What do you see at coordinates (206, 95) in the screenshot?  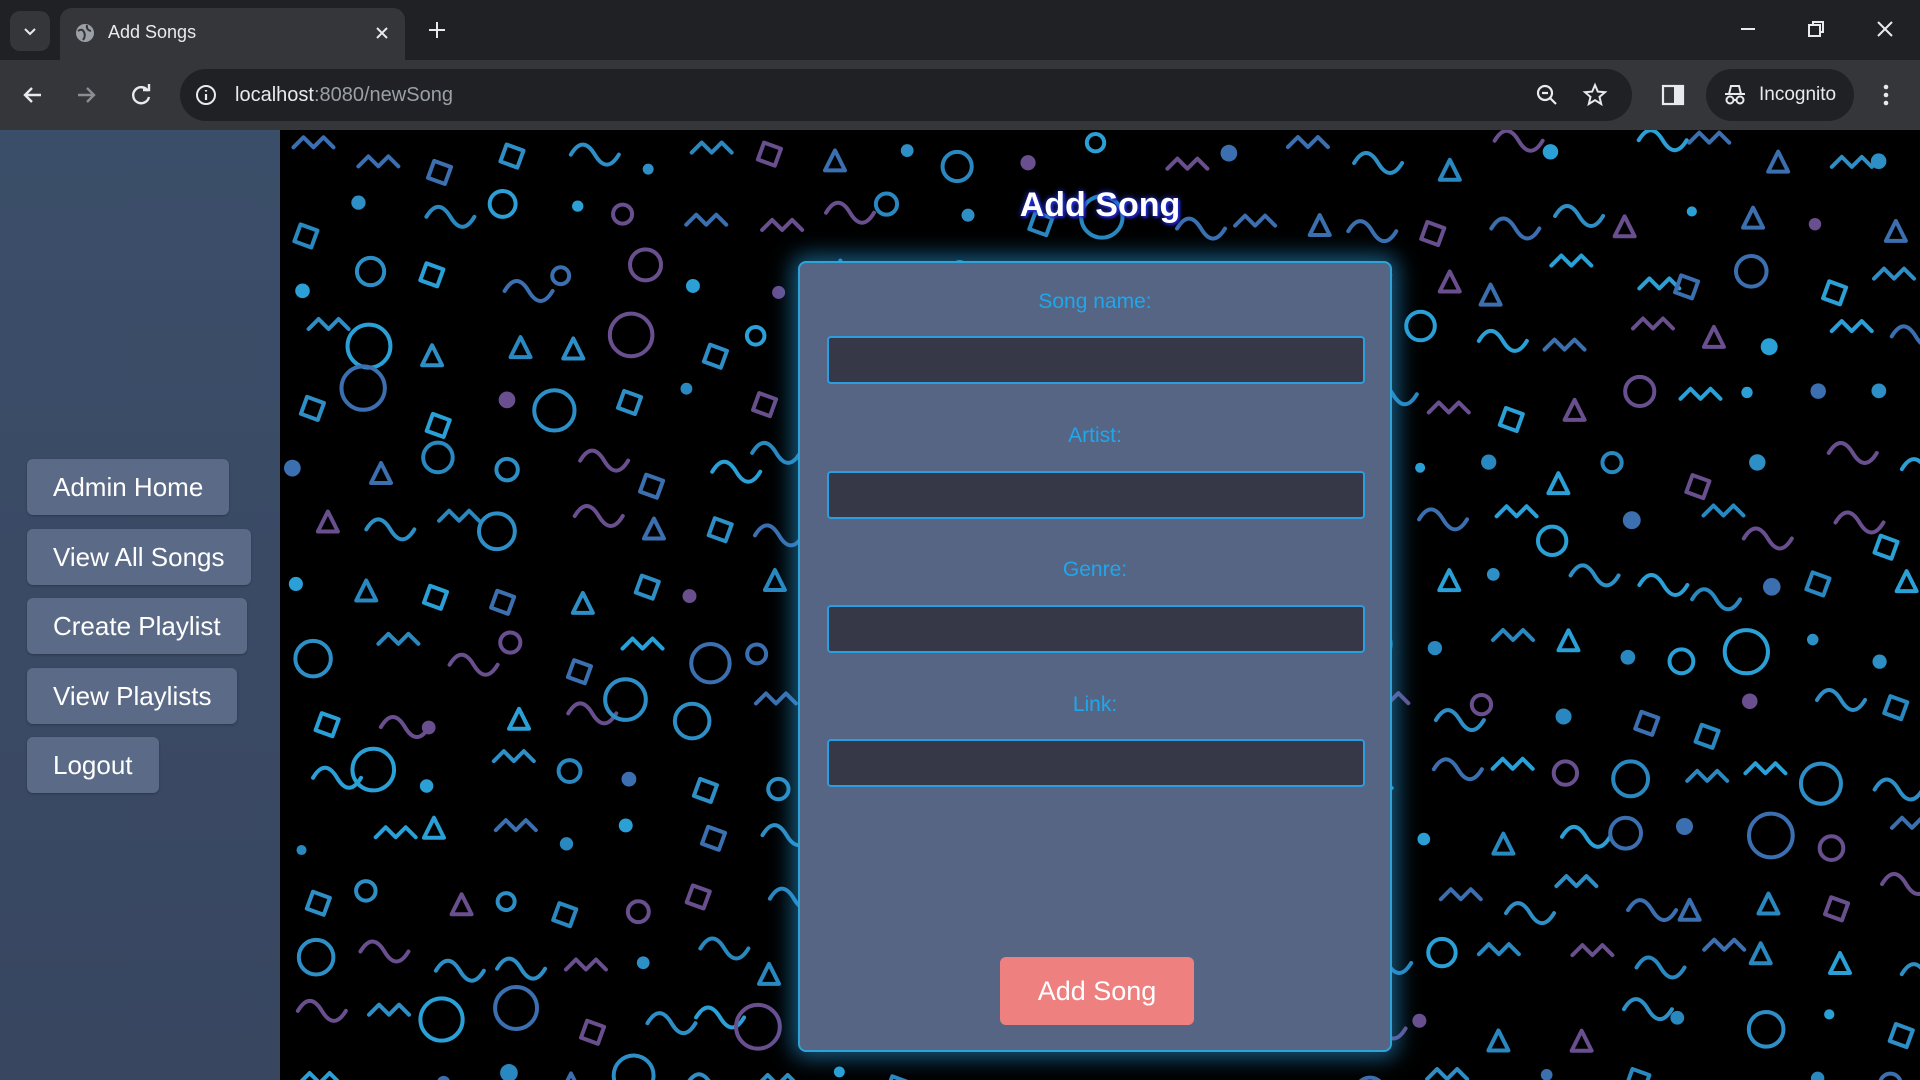 I see `site-info-icon` at bounding box center [206, 95].